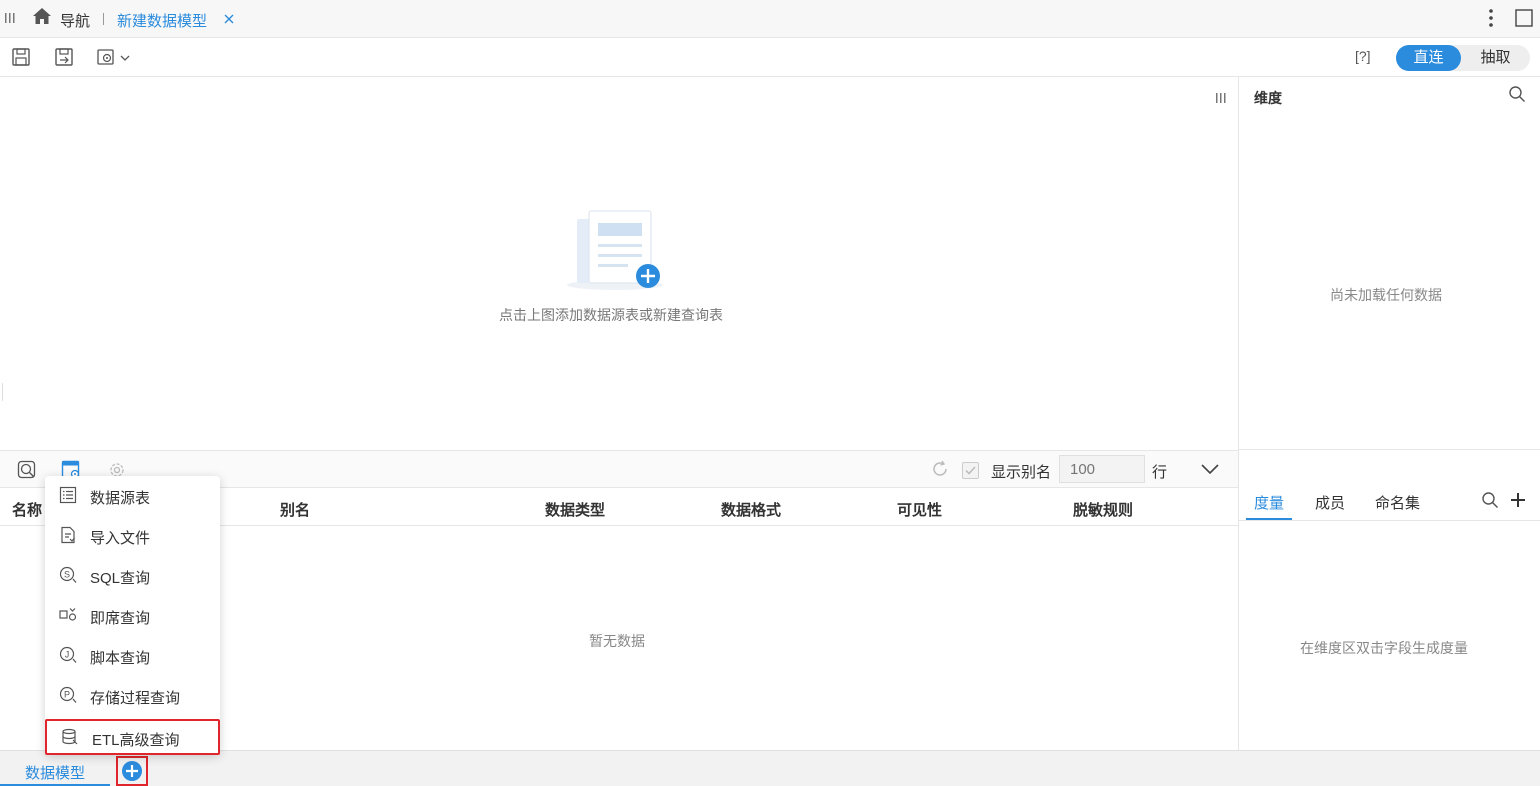 Image resolution: width=1540 pixels, height=786 pixels. What do you see at coordinates (120, 498) in the screenshot?
I see `menu-item-label: 数据源表` at bounding box center [120, 498].